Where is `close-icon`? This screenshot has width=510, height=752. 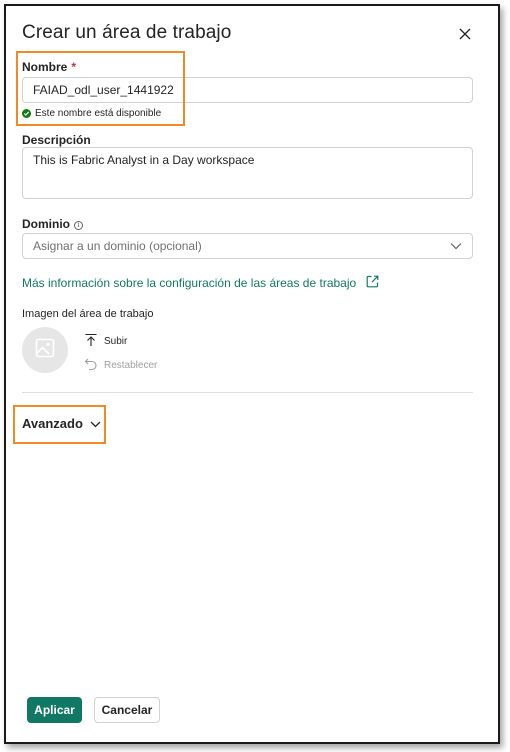
close-icon is located at coordinates (465, 34).